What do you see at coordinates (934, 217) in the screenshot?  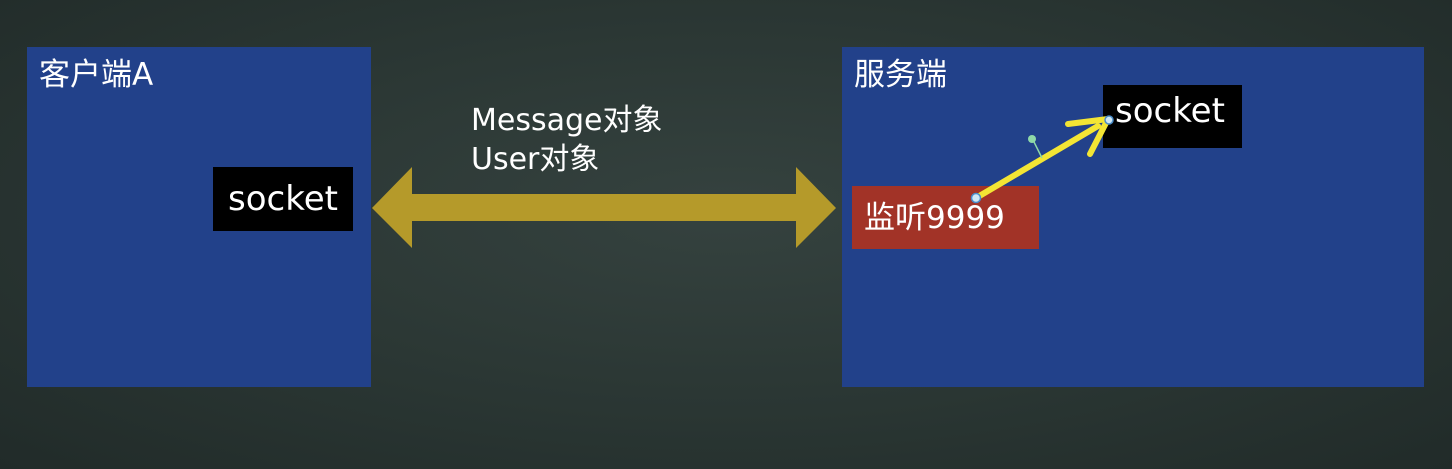 I see `listen-port-label: 监听9999` at bounding box center [934, 217].